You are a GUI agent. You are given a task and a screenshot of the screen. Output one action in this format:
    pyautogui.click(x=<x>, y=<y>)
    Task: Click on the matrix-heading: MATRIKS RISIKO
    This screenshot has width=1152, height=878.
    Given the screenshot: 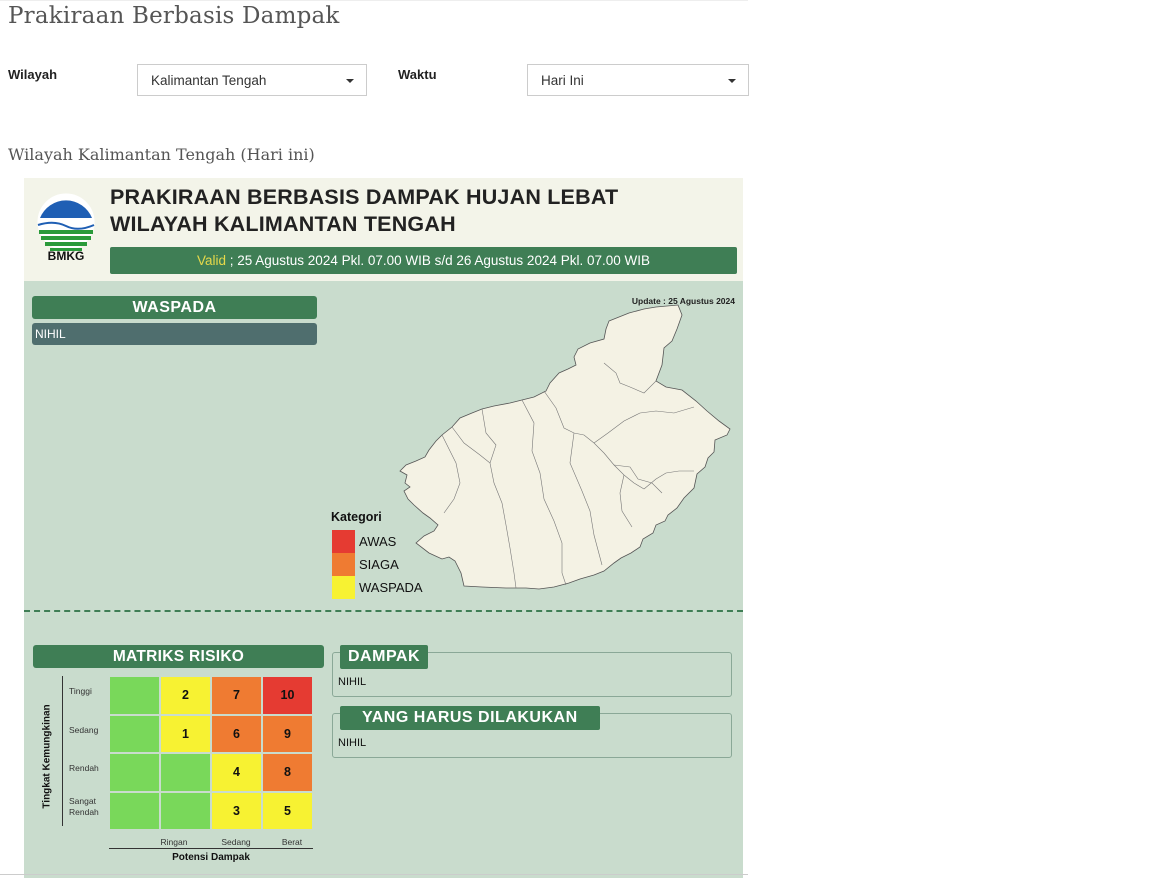 What is the action you would take?
    pyautogui.click(x=178, y=656)
    